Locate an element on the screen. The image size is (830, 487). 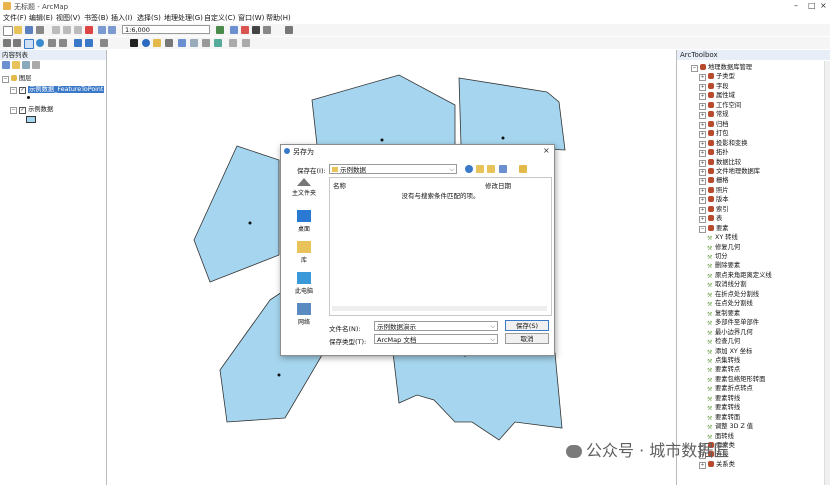
python-icon is located at coordinates (256, 30).